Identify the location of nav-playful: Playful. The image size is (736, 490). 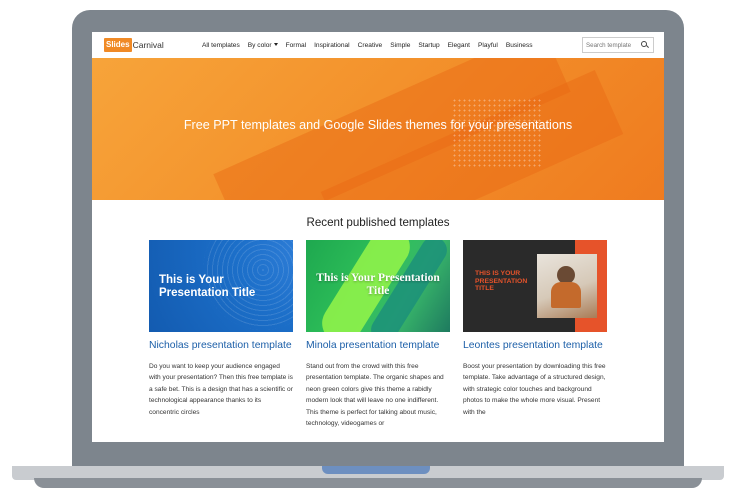
(488, 45).